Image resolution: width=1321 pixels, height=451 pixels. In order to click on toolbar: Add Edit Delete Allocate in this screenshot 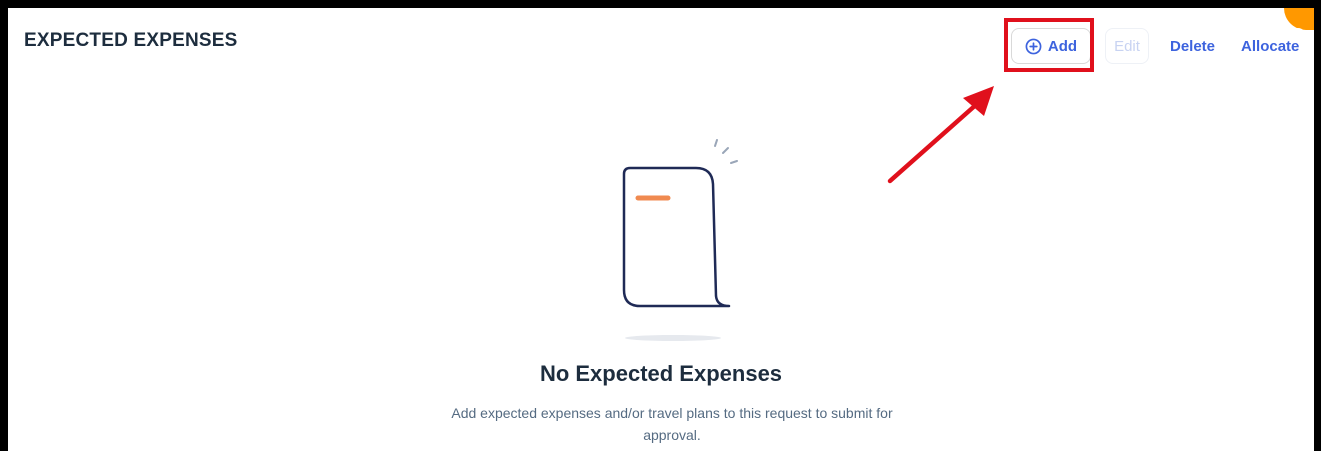, I will do `click(1159, 46)`.